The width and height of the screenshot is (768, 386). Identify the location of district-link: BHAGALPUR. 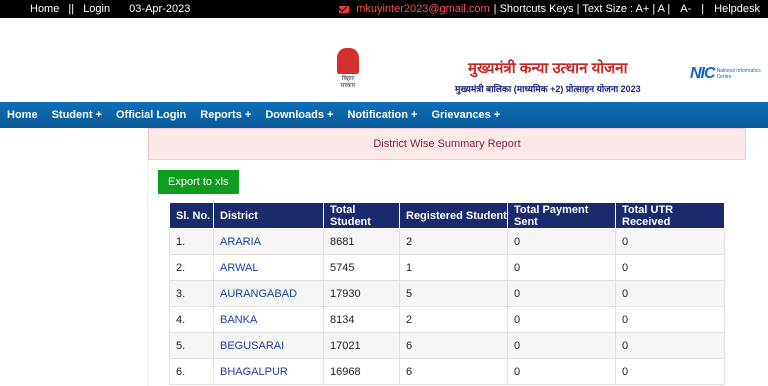
(254, 372).